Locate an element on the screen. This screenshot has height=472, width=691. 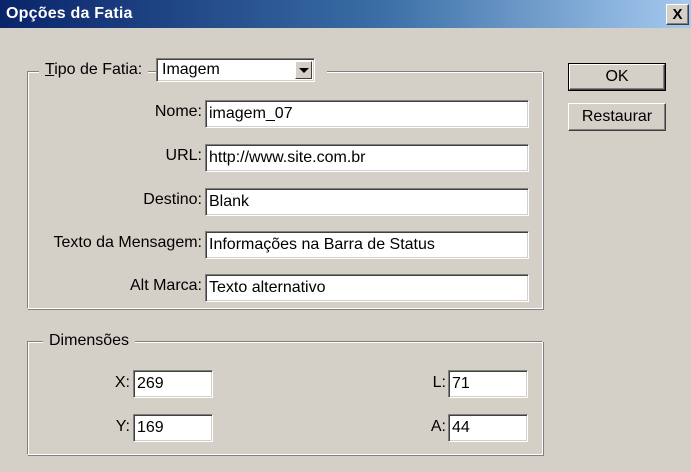
slice-type-label: Tipo de Fatia: is located at coordinates (94, 69).